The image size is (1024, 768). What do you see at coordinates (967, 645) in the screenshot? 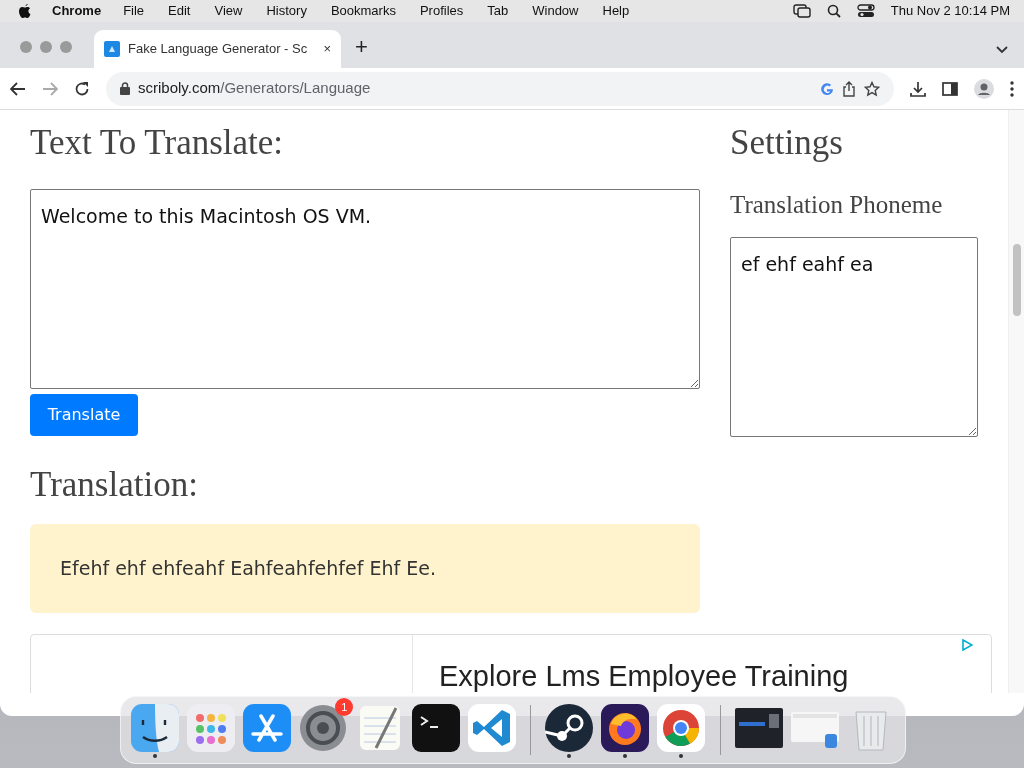
I see `ad-choices-icon` at bounding box center [967, 645].